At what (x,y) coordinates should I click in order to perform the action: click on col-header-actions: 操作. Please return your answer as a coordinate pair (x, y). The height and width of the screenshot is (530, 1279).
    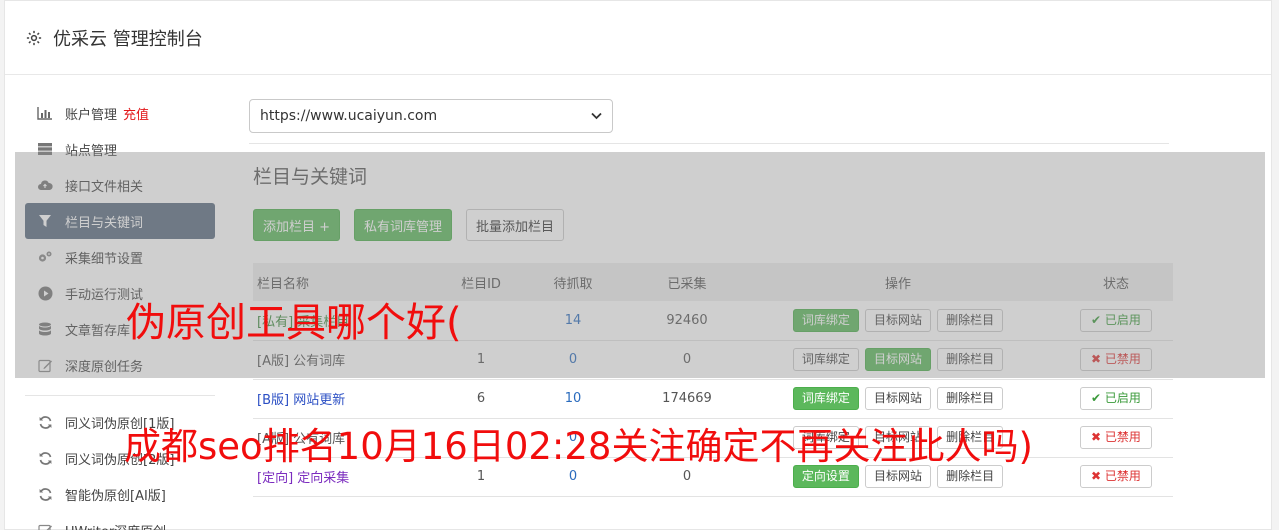
    Looking at the image, I should click on (897, 284).